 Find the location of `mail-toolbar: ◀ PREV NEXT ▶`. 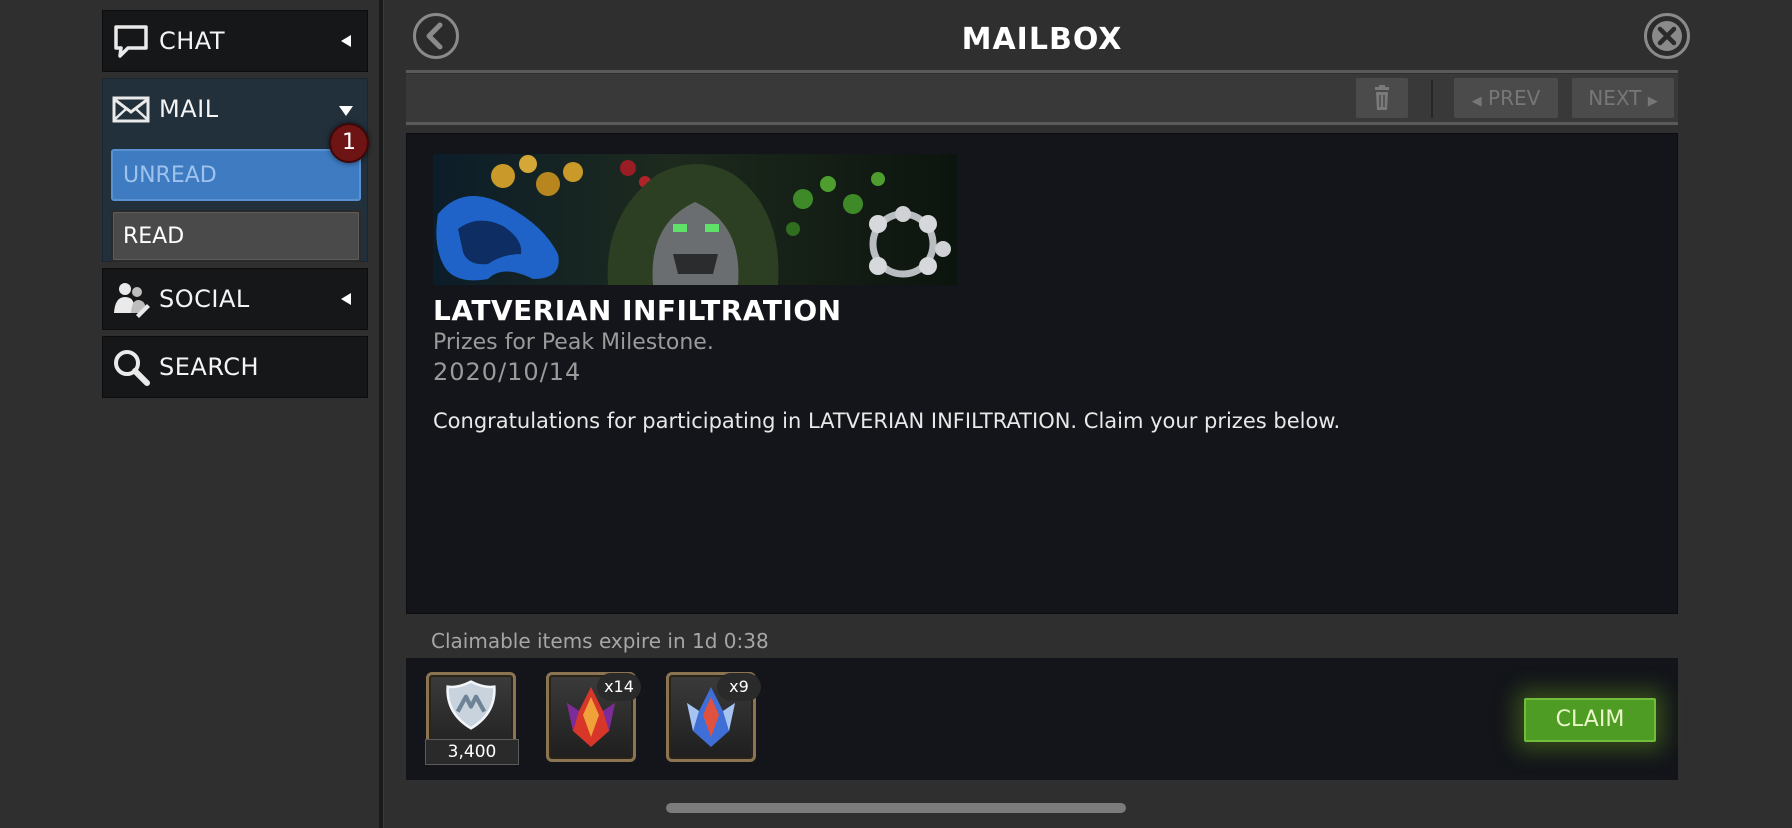

mail-toolbar: ◀ PREV NEXT ▶ is located at coordinates (1042, 98).